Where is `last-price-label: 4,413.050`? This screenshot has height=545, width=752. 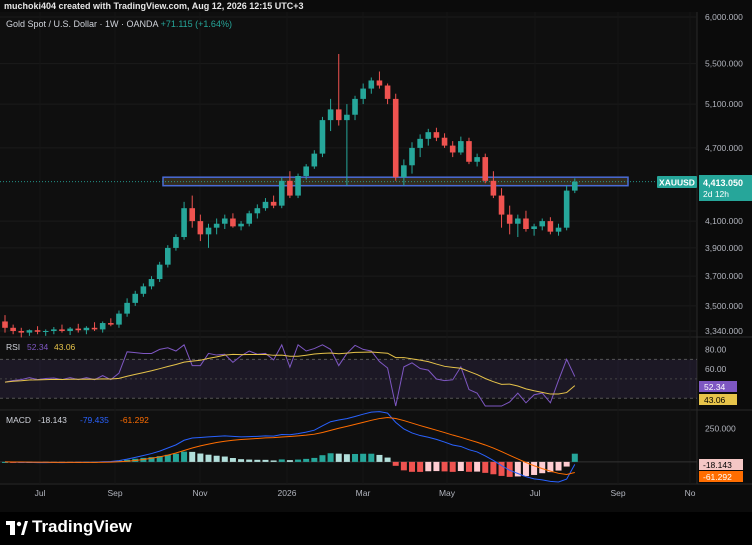
last-price-label: 4,413.050 is located at coordinates (723, 183).